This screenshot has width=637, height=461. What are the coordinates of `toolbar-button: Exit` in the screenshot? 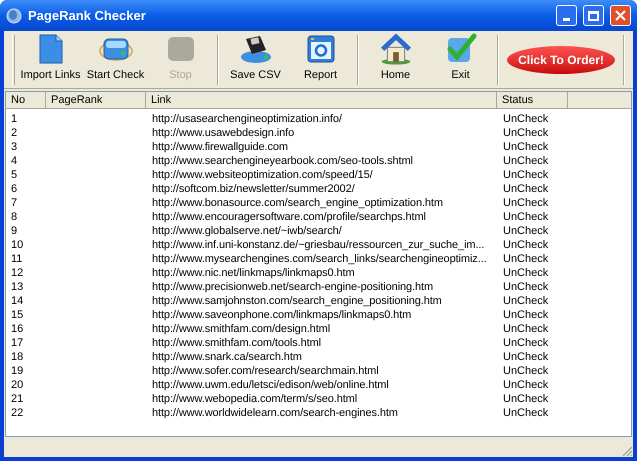 It's located at (460, 59).